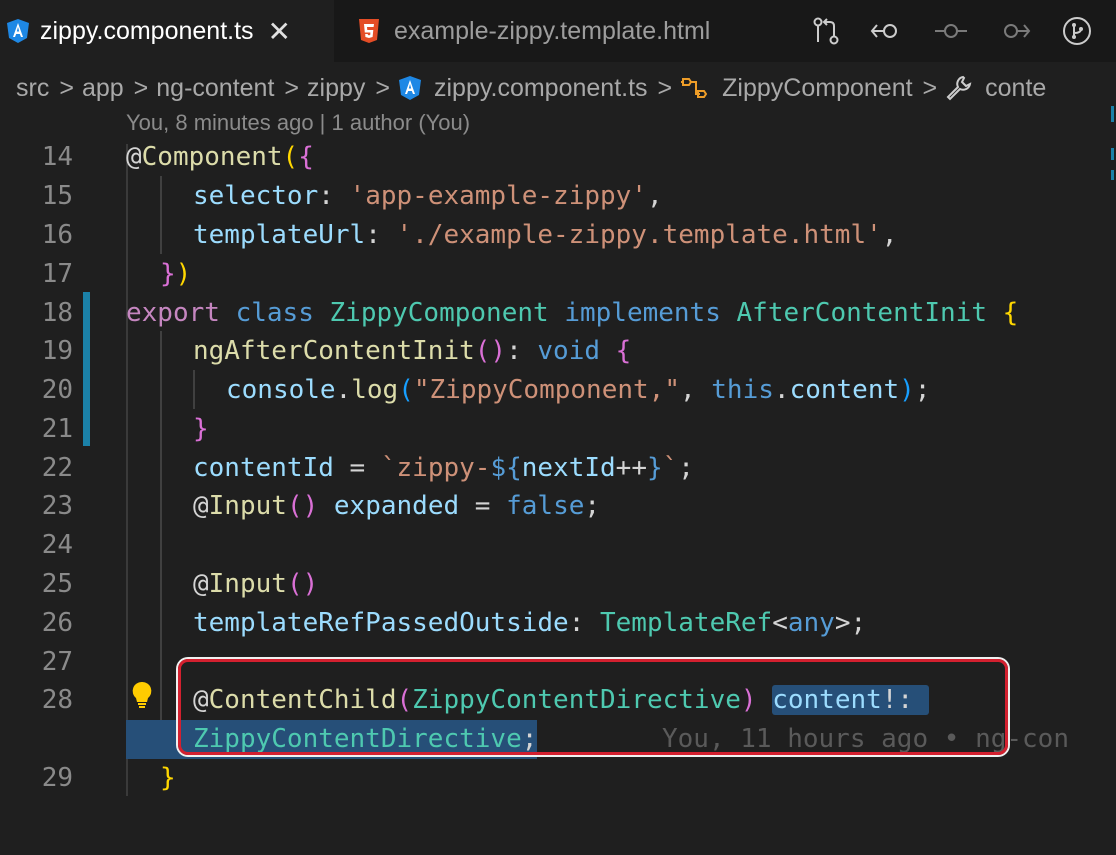  Describe the element at coordinates (103, 88) in the screenshot. I see `breadcrumb-item-app: app` at that location.